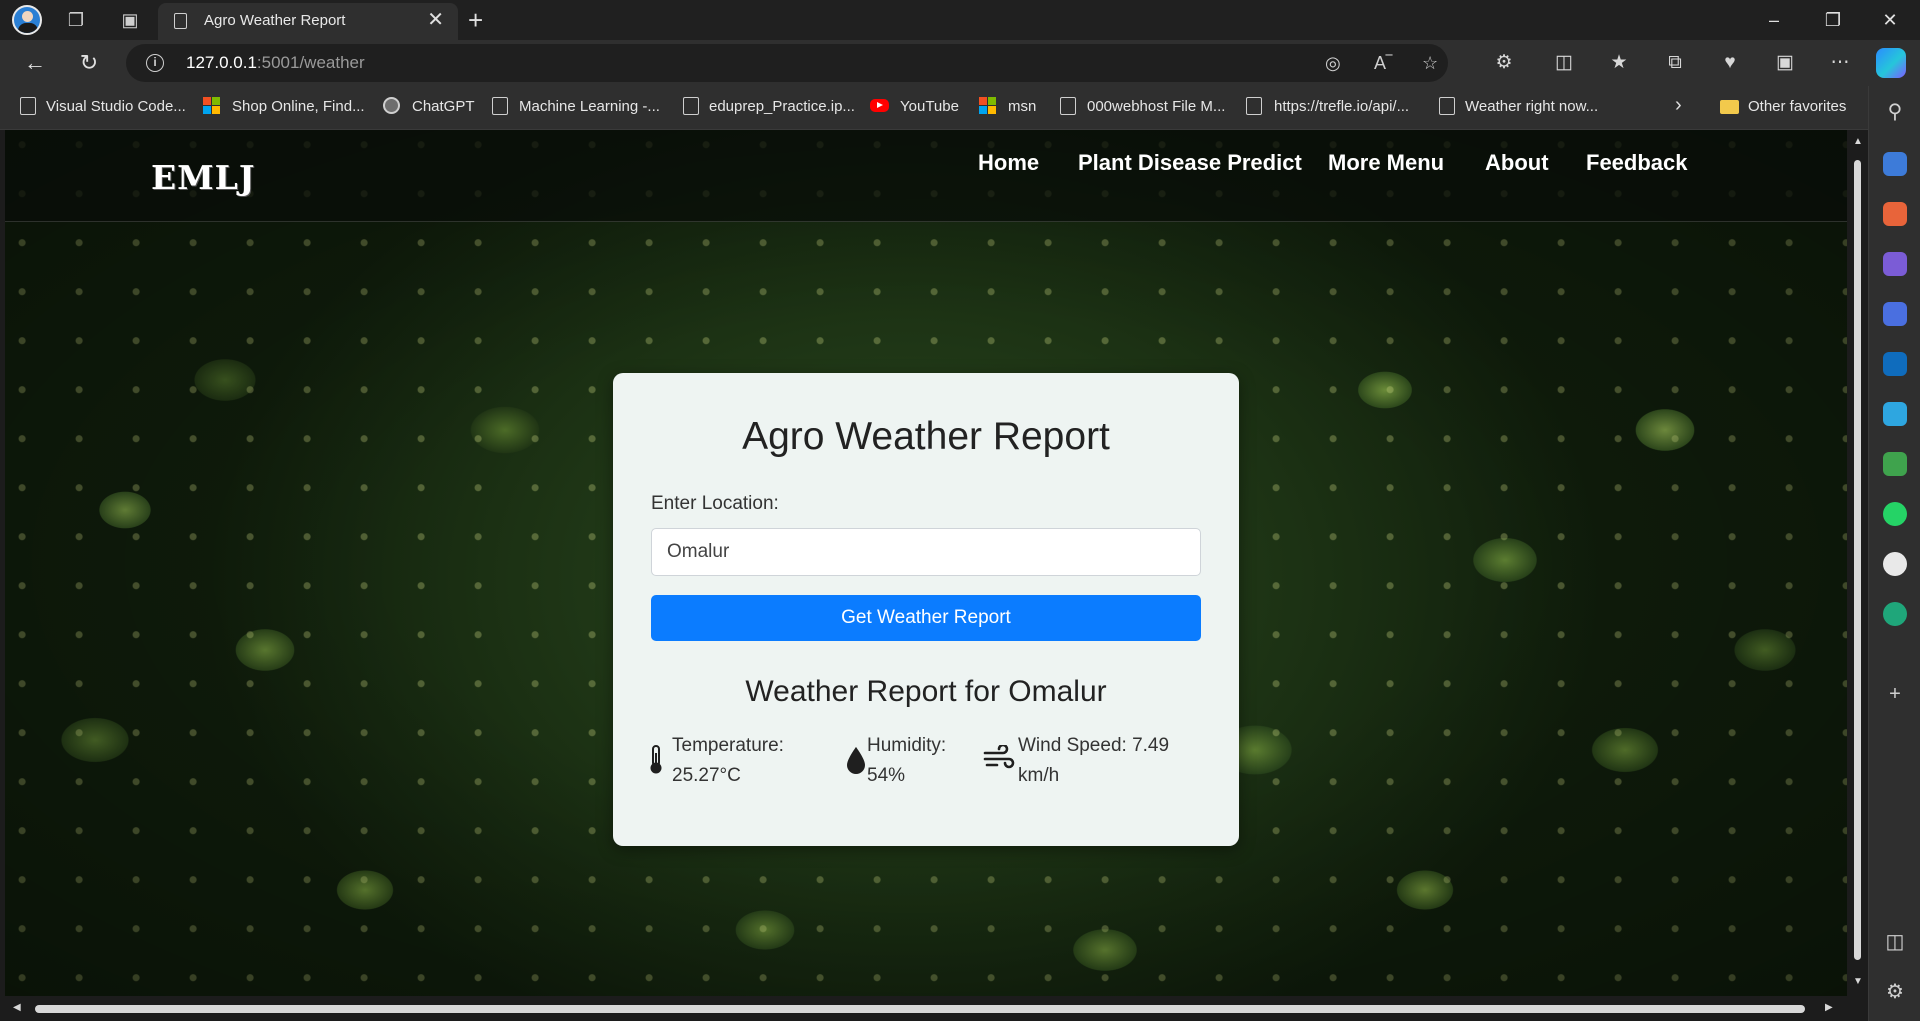  What do you see at coordinates (987, 106) in the screenshot?
I see `msn-icon` at bounding box center [987, 106].